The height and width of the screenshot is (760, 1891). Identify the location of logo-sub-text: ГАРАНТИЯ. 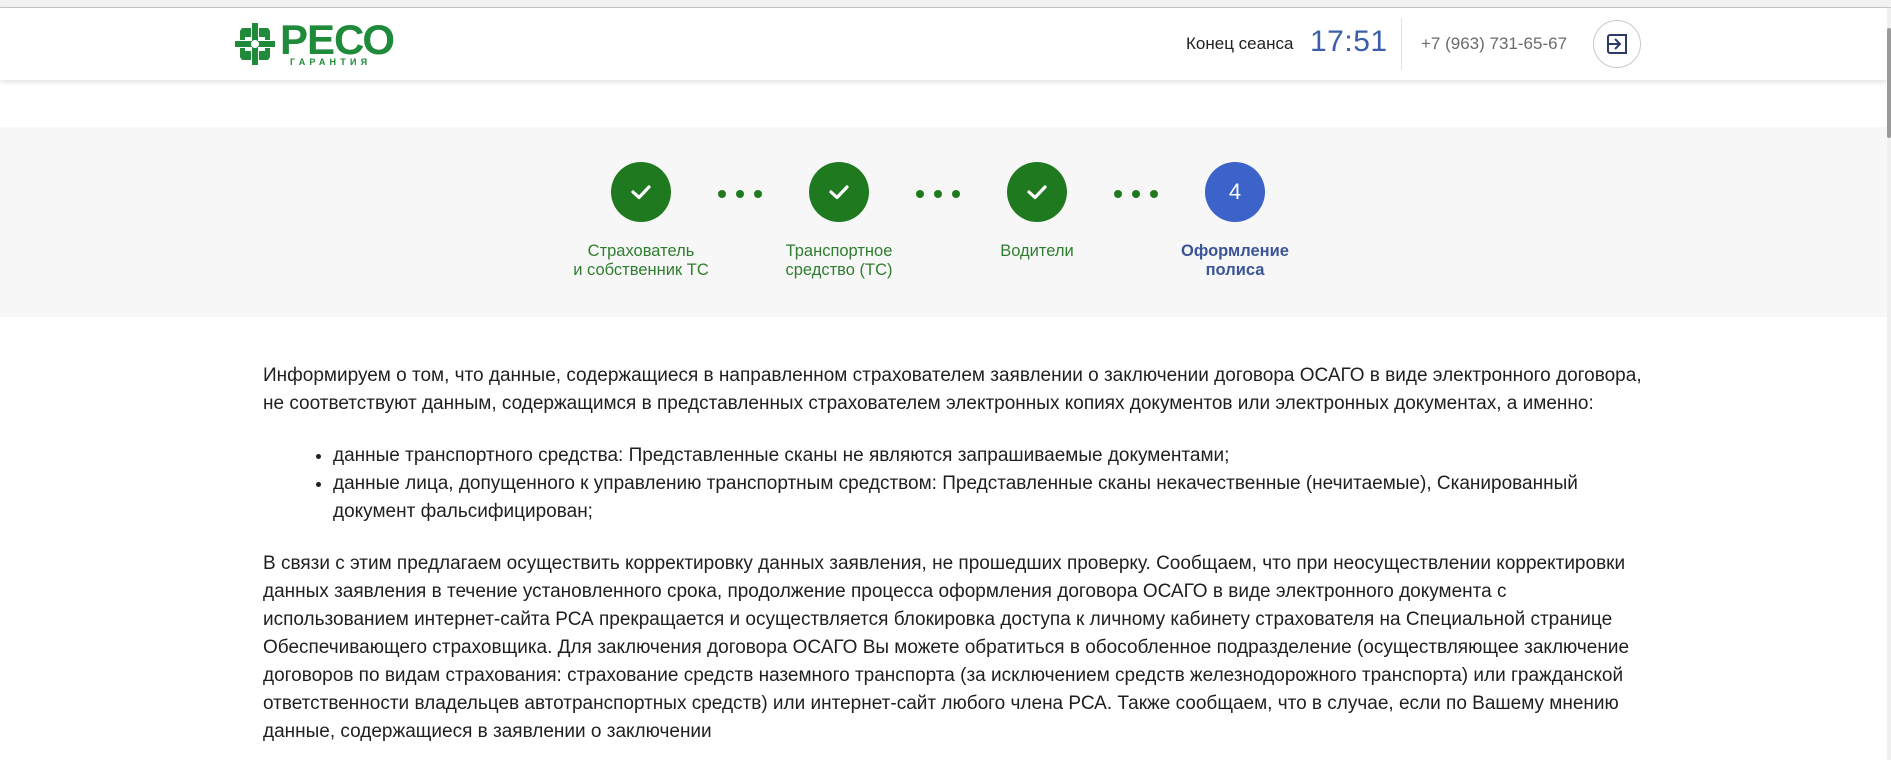
(331, 62).